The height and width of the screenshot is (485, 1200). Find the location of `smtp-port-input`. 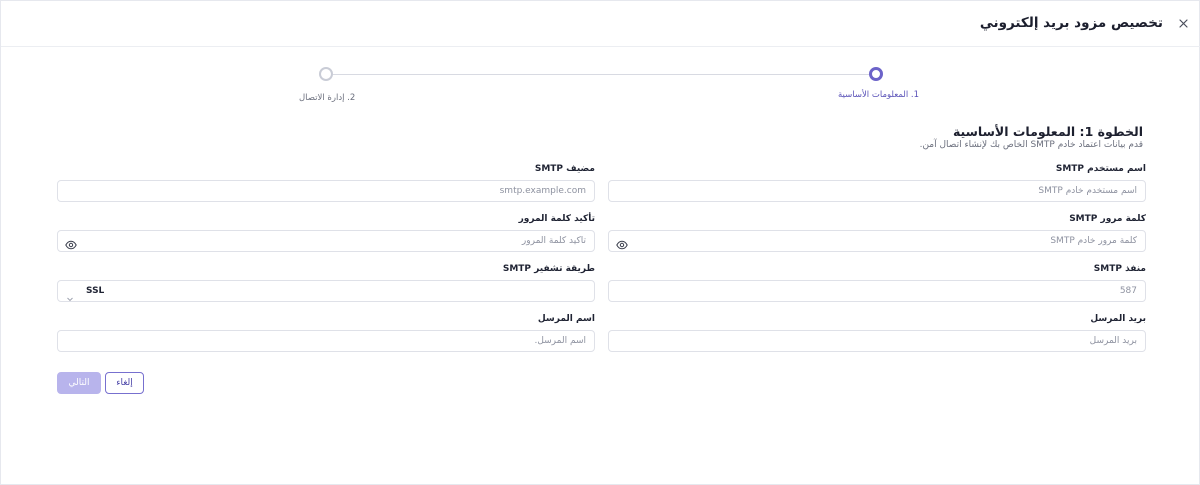

smtp-port-input is located at coordinates (877, 291).